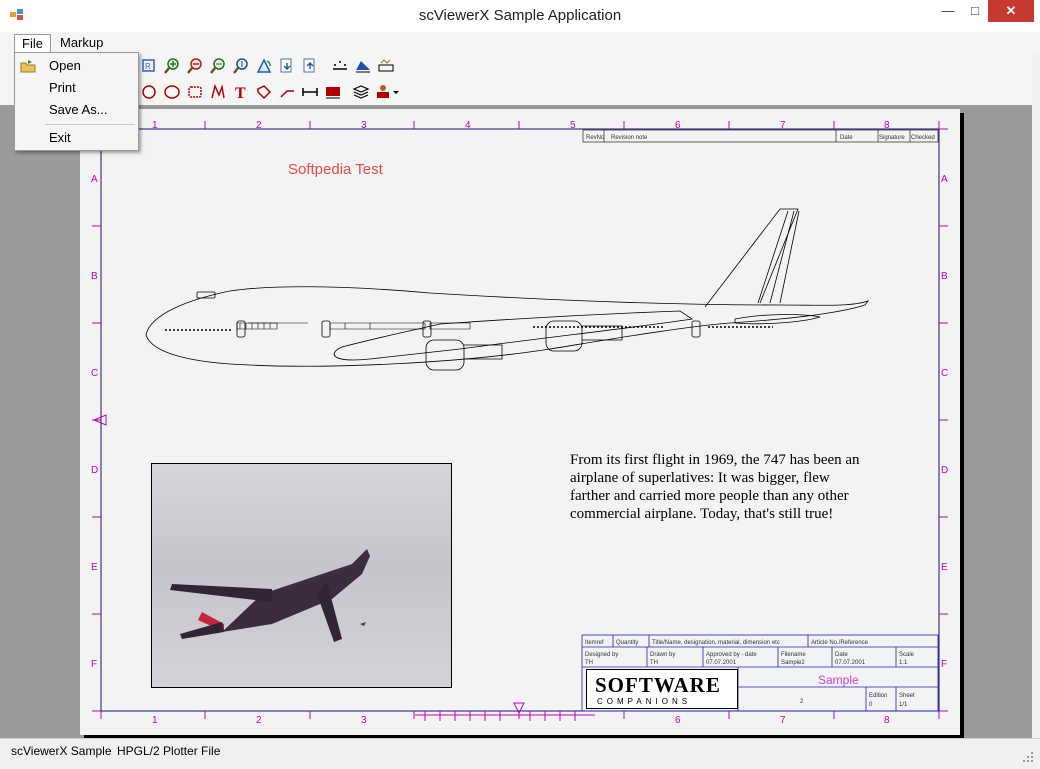 This screenshot has height=769, width=1040. I want to click on redline-icon, so click(387, 92).